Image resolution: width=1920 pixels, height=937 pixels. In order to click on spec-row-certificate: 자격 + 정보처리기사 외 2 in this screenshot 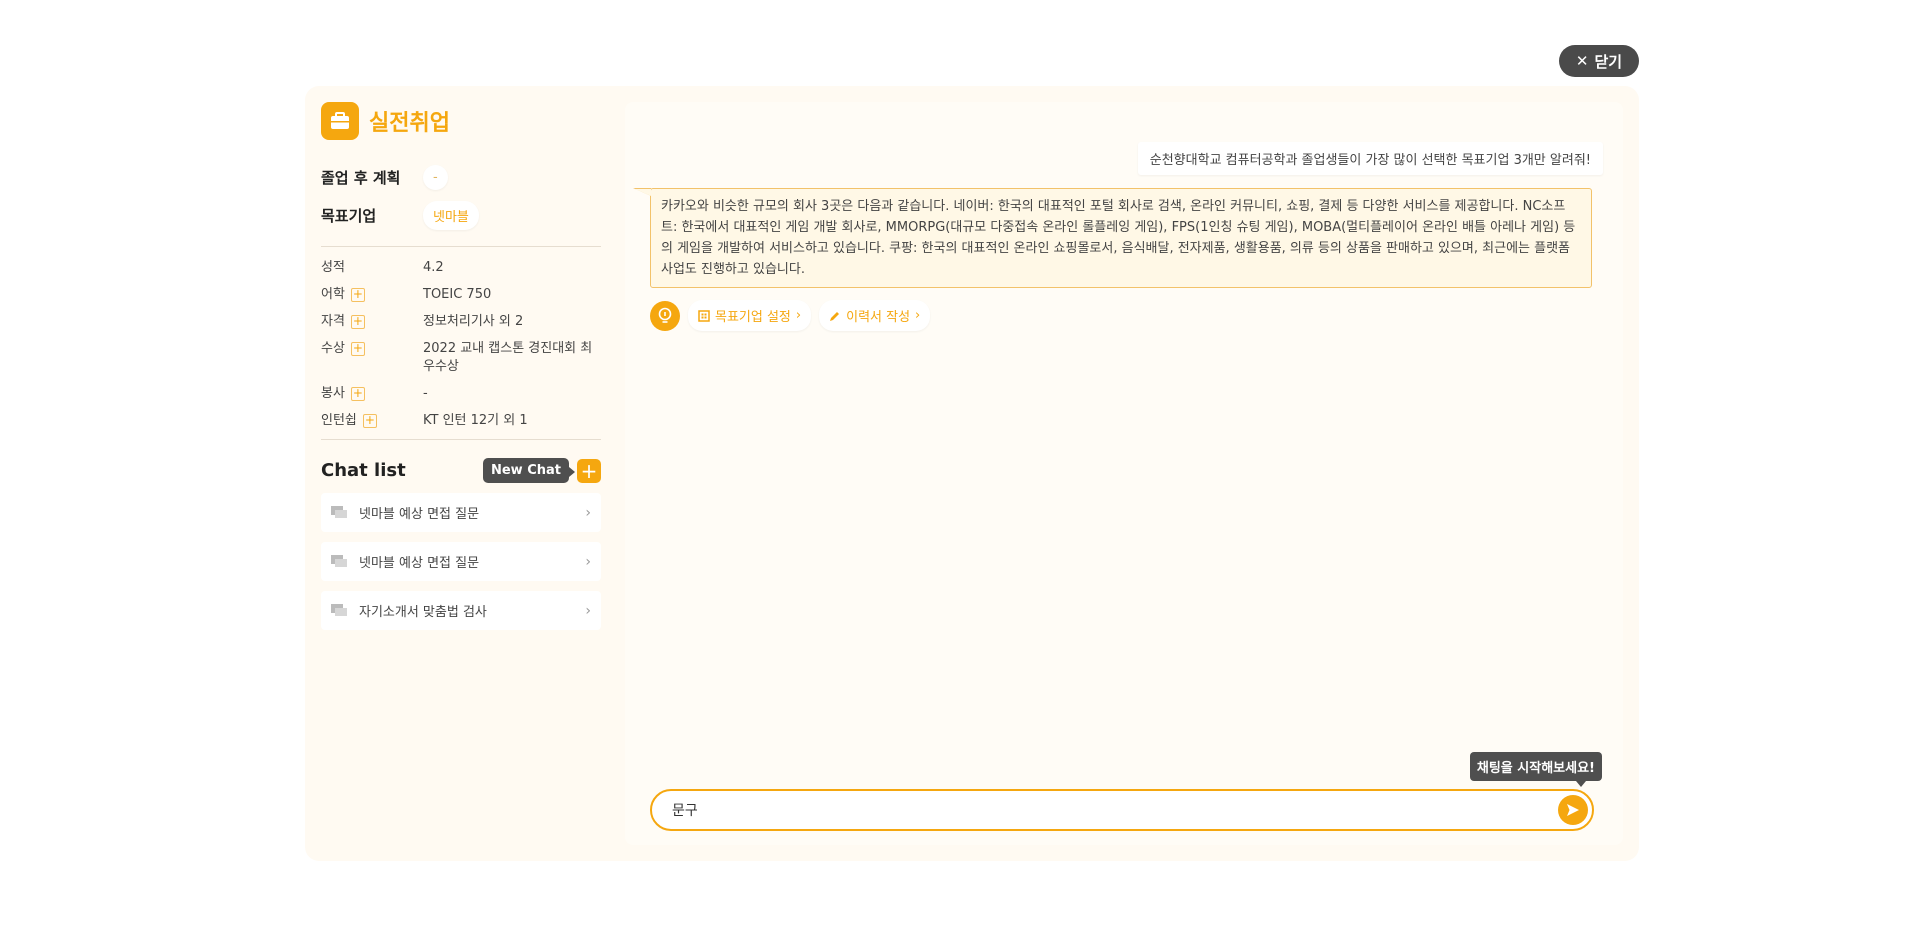, I will do `click(461, 322)`.